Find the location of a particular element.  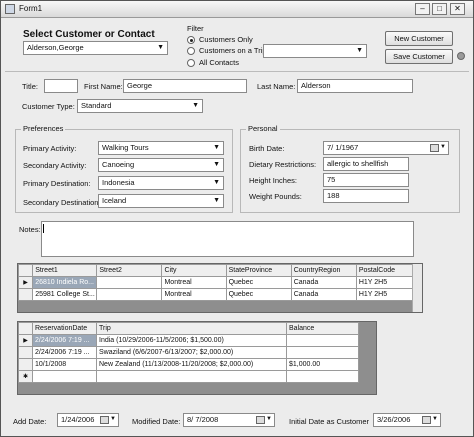

secondary-activity-select: Canoeing ▼ is located at coordinates (161, 165).